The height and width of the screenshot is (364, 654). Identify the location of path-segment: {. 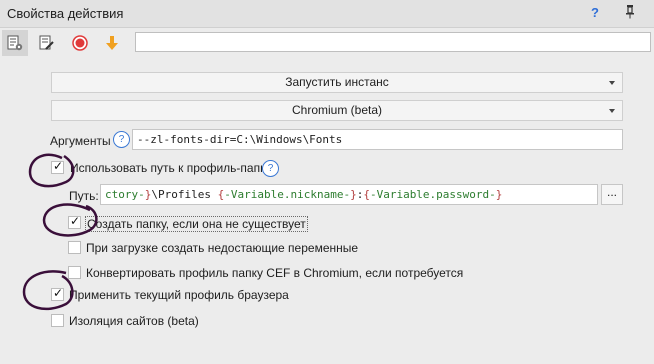
(366, 194).